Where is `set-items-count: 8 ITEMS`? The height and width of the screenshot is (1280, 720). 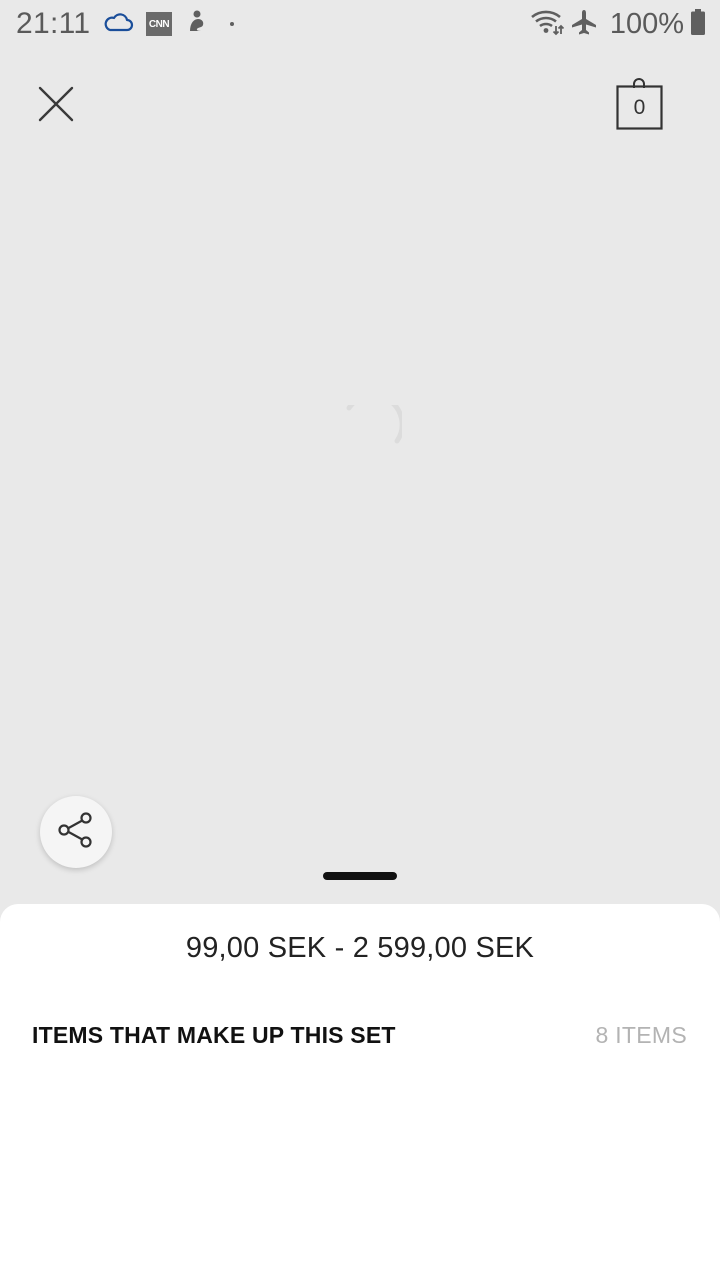 set-items-count: 8 ITEMS is located at coordinates (641, 1035).